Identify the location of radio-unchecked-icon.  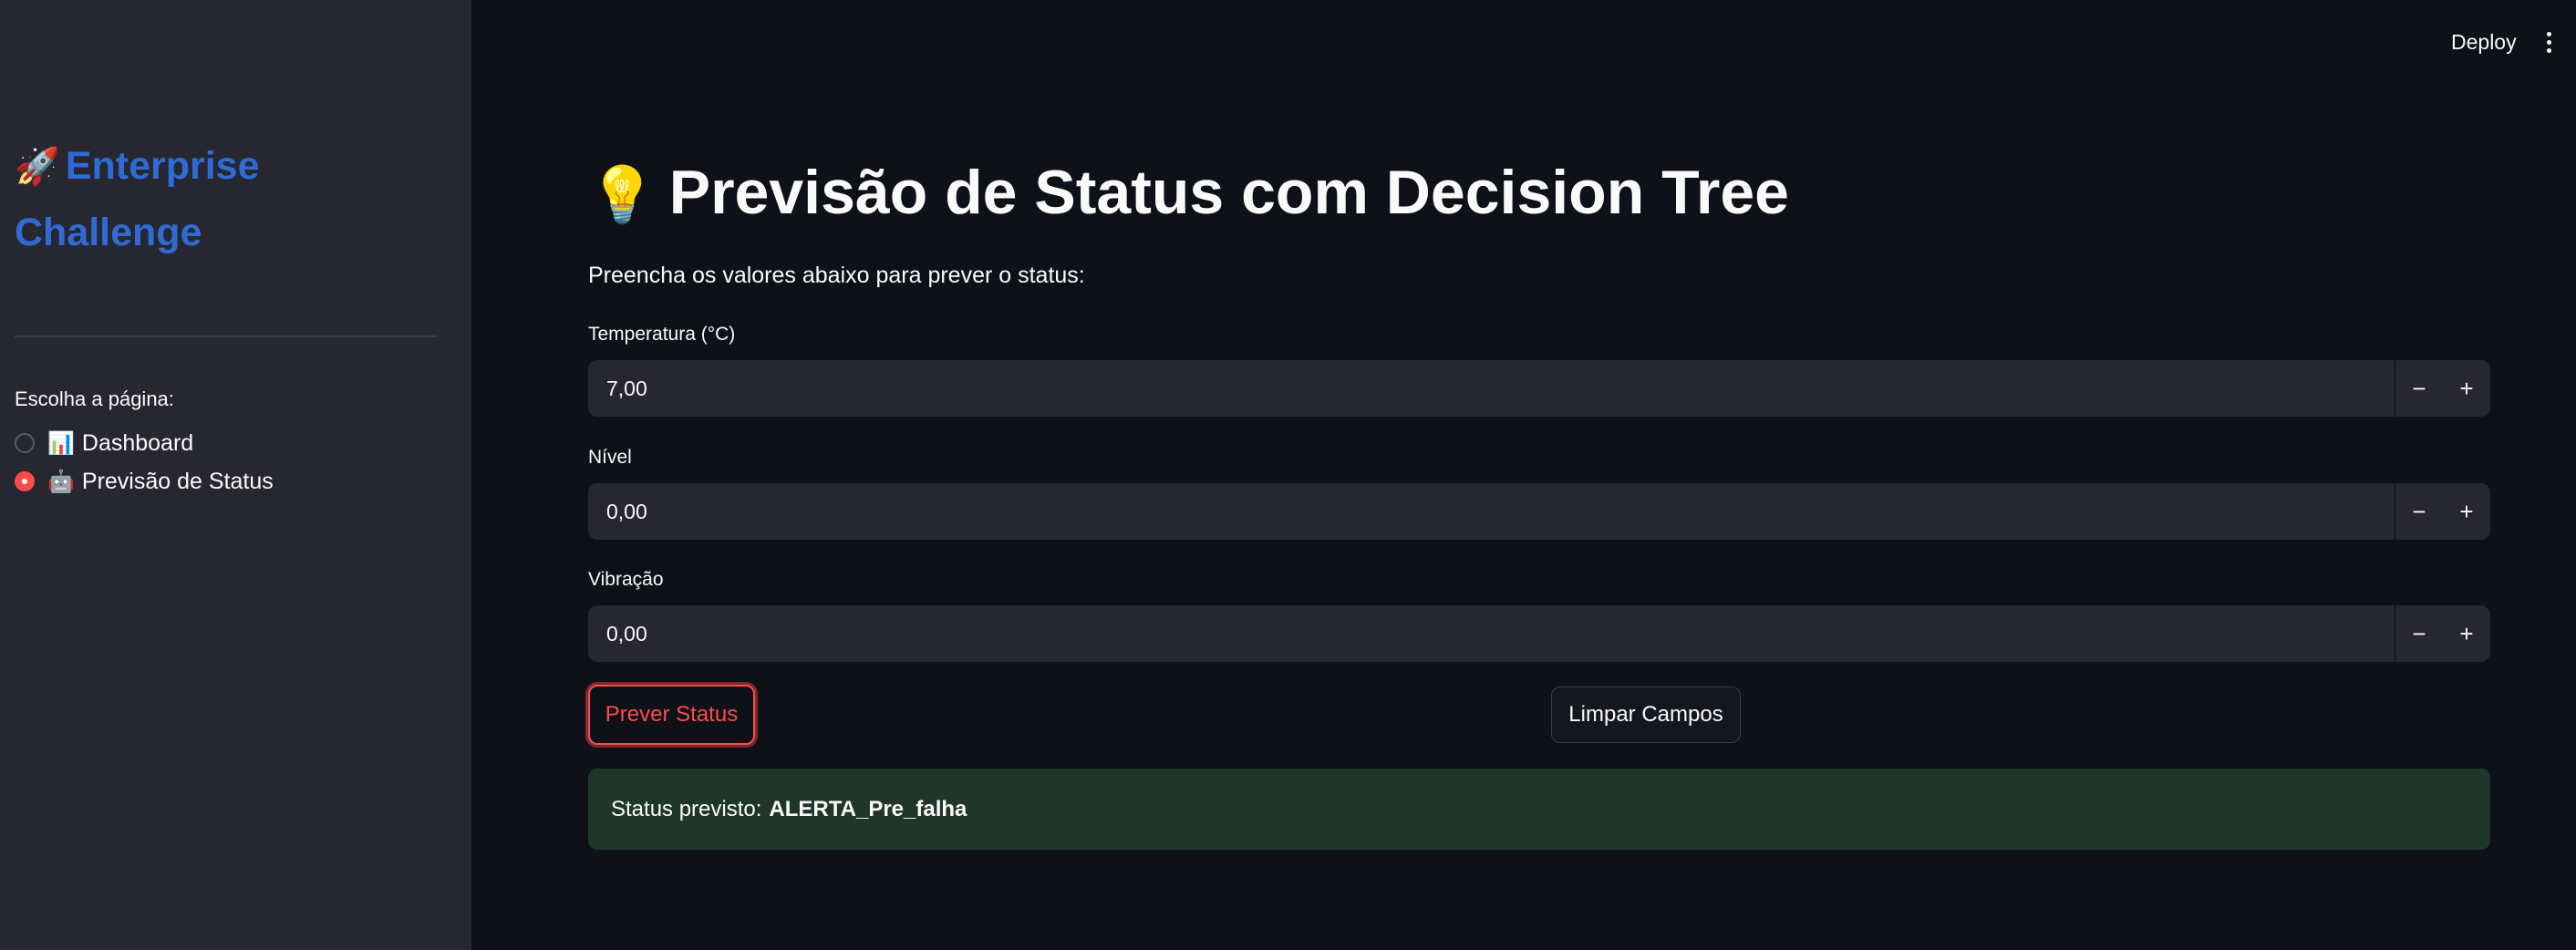
(25, 443).